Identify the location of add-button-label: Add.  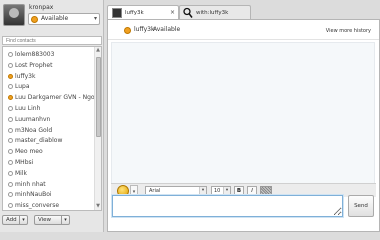
(11, 220).